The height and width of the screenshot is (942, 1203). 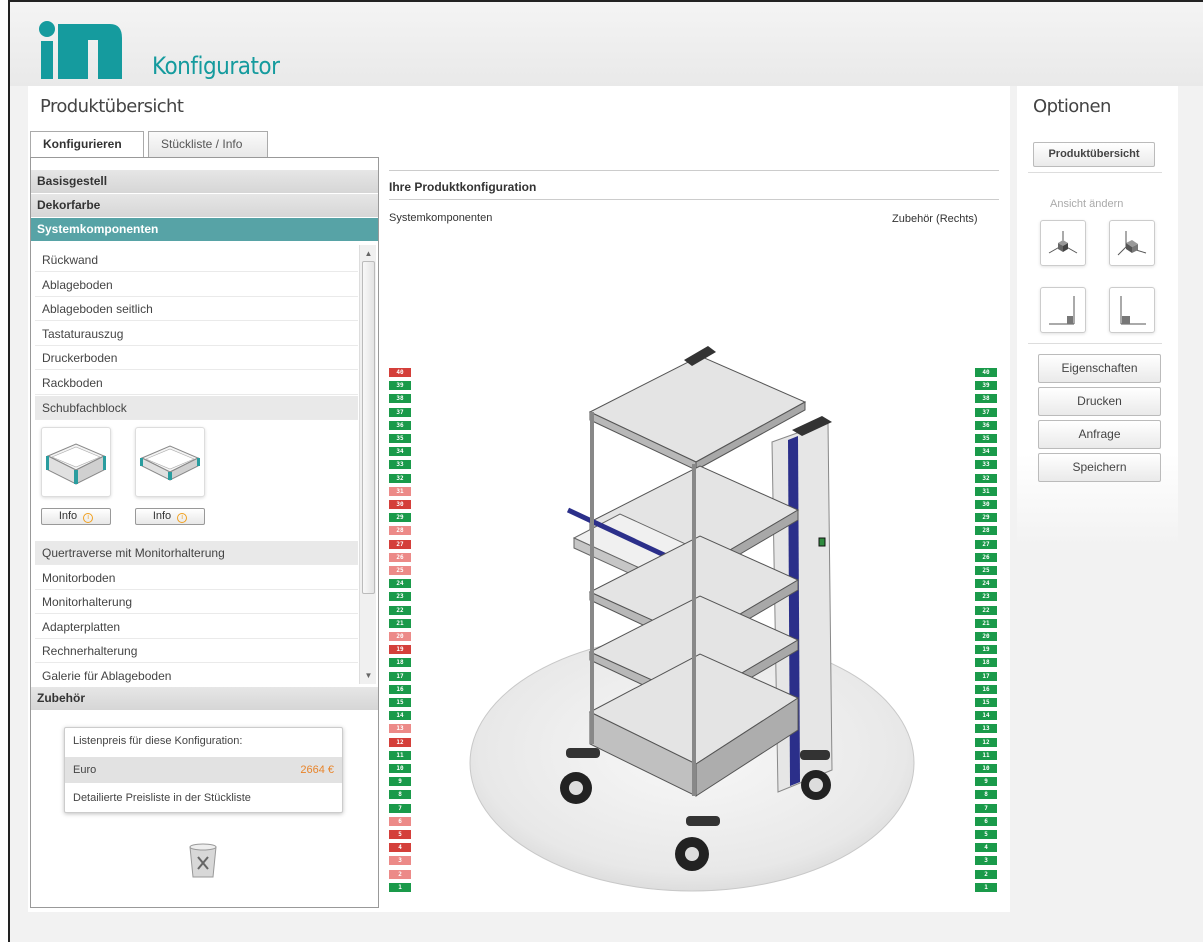 I want to click on list-item-ablageboden-seitlich: Ablageboden seitlich, so click(x=196, y=309).